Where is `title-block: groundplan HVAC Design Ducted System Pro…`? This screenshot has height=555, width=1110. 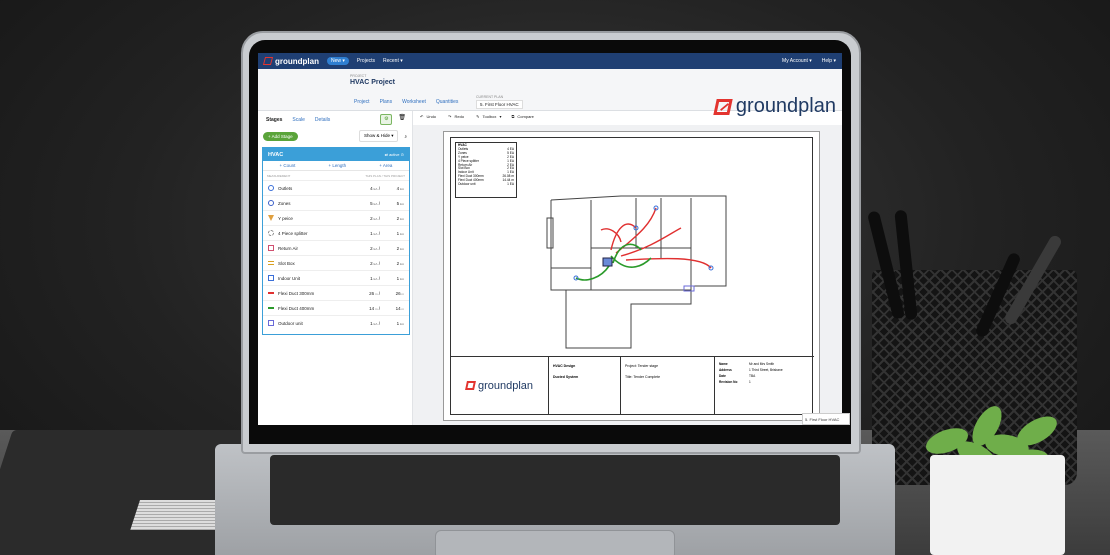
title-block: groundplan HVAC Design Ducted System Pro… is located at coordinates (632, 385).